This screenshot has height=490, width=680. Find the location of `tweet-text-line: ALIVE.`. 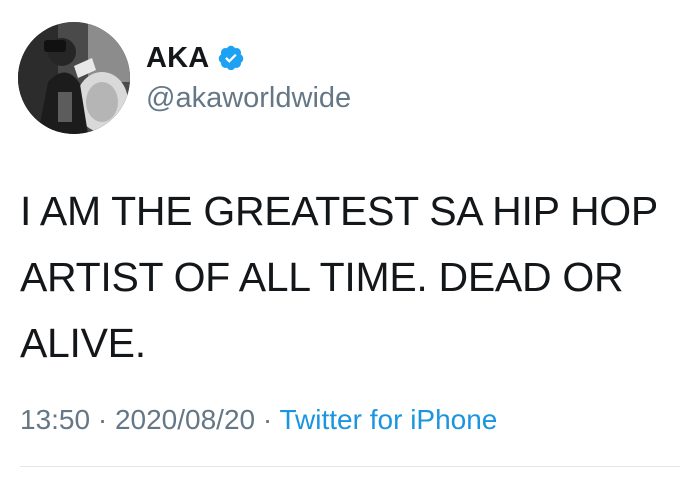

tweet-text-line: ALIVE. is located at coordinates (83, 343).